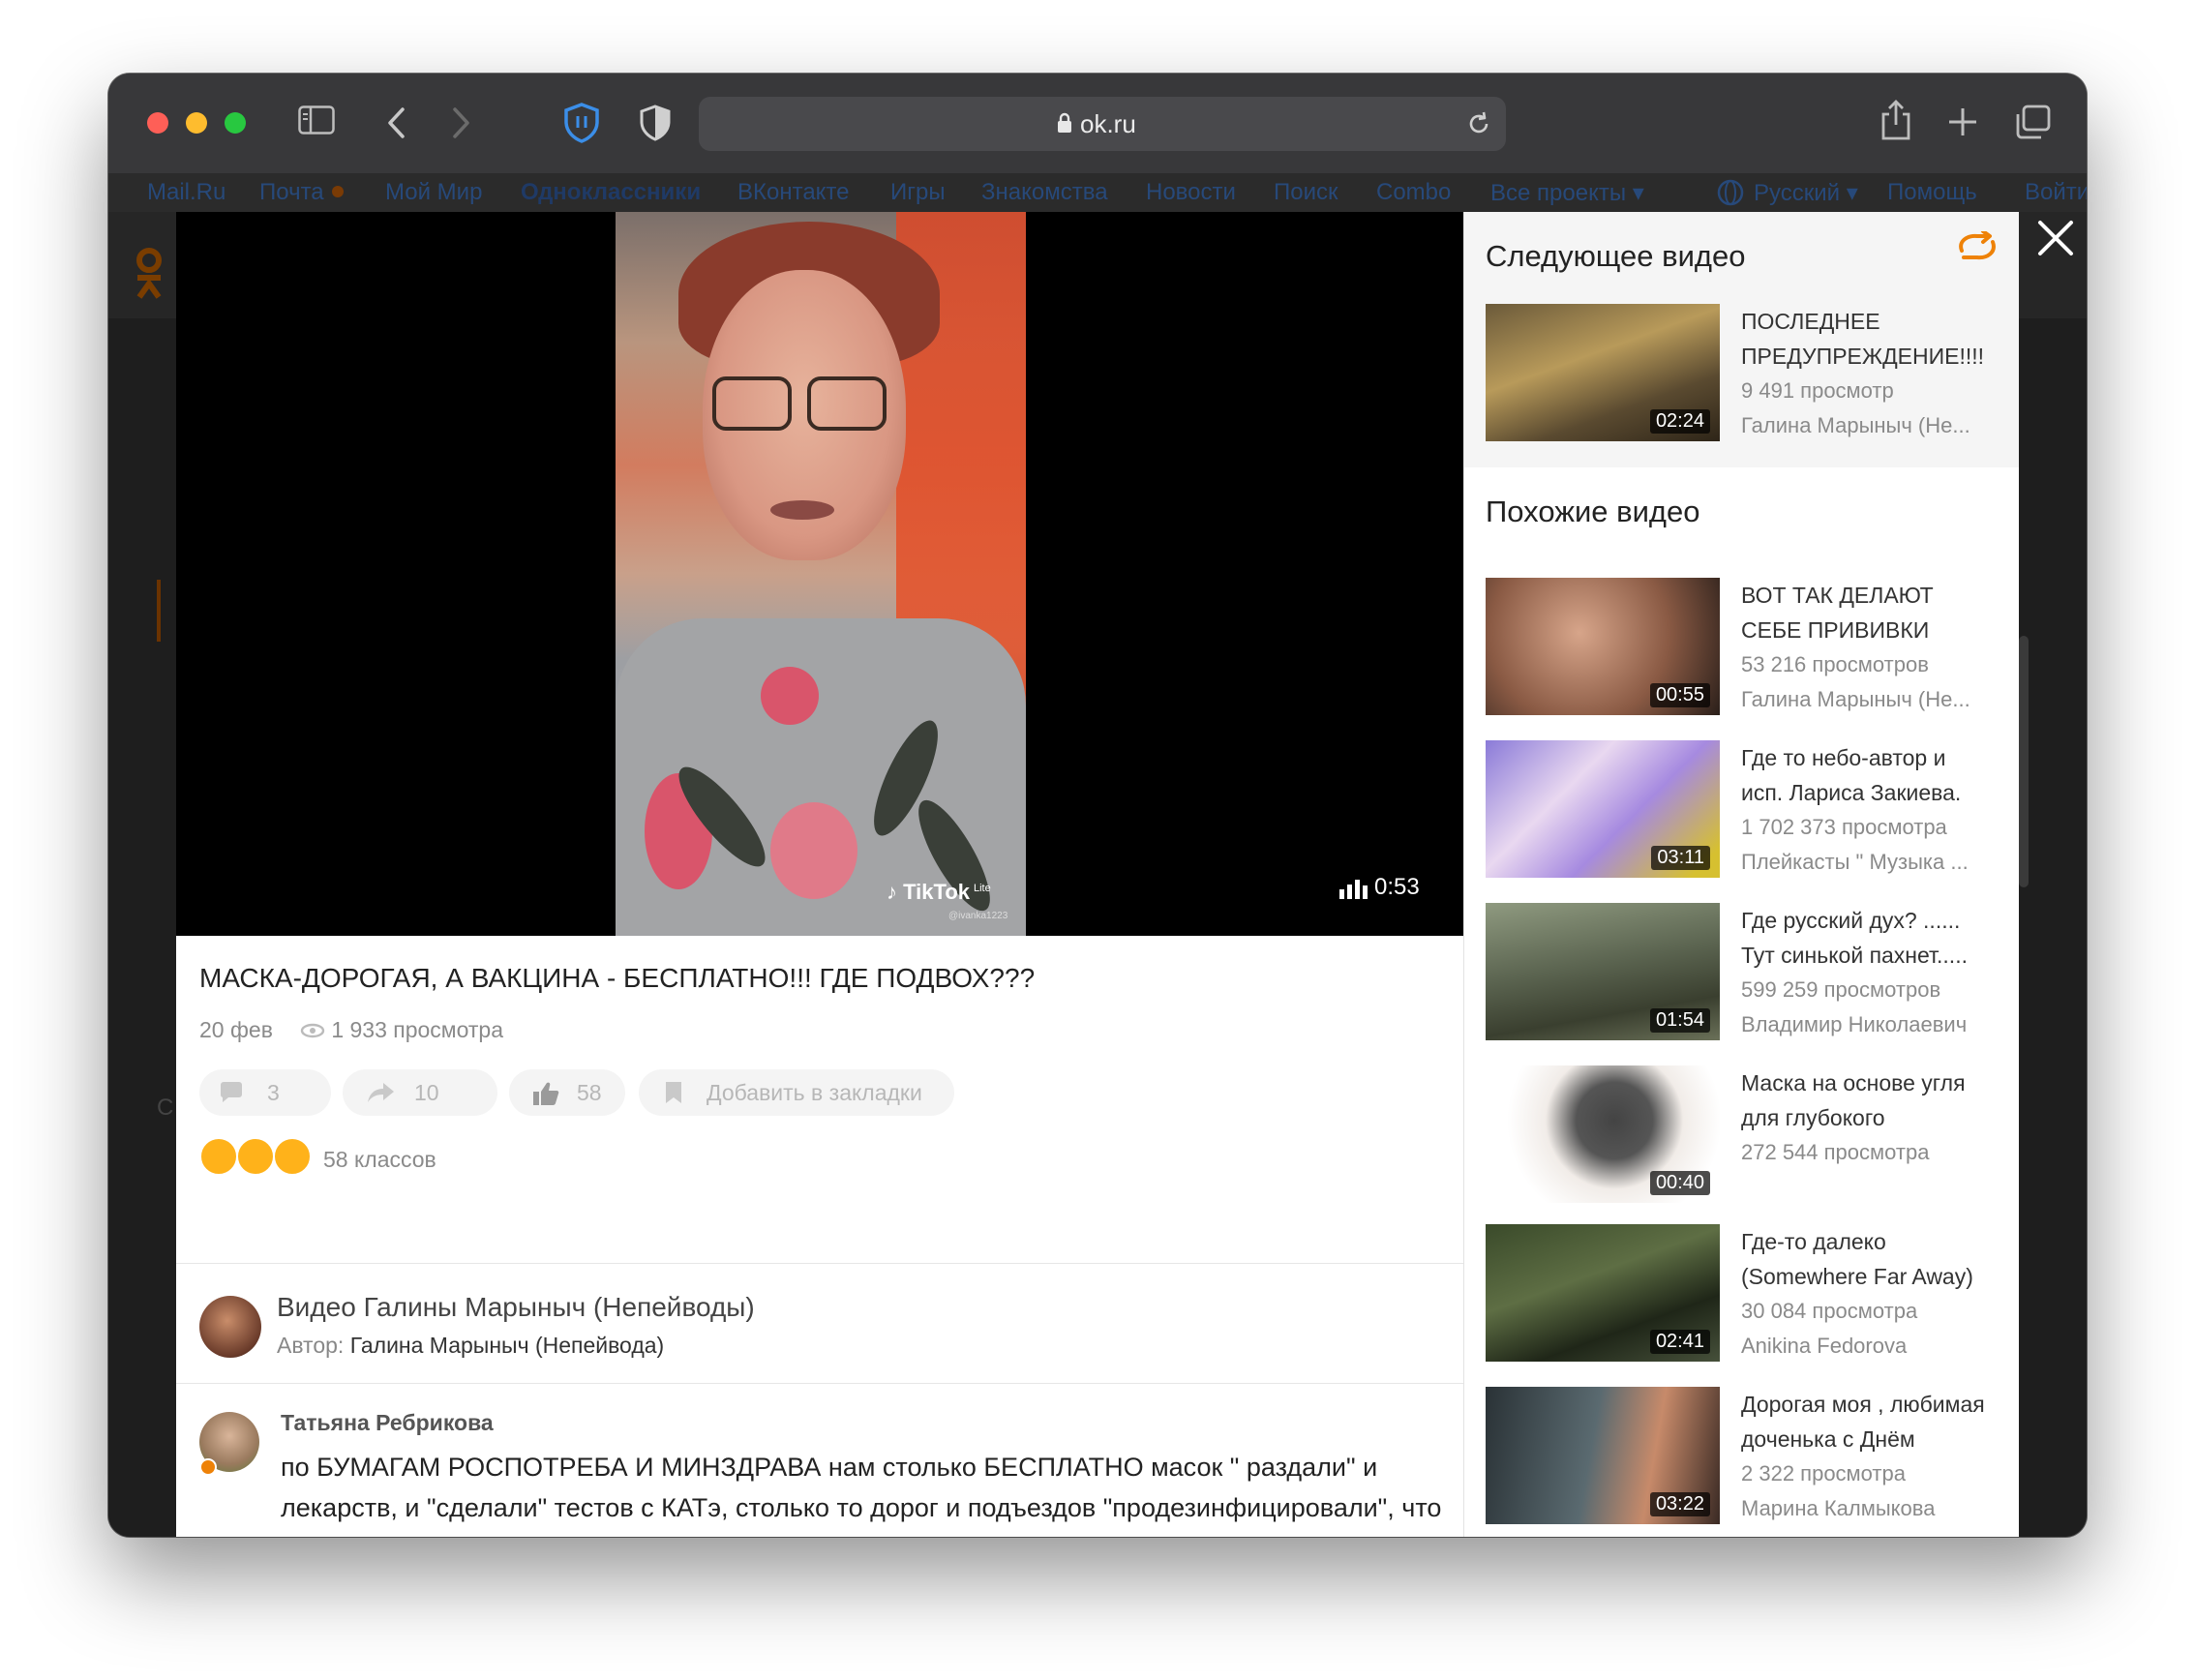 The image size is (2195, 1680). Describe the element at coordinates (939, 892) in the screenshot. I see `tiktok-watermark: ♪ TikTok Lite` at that location.